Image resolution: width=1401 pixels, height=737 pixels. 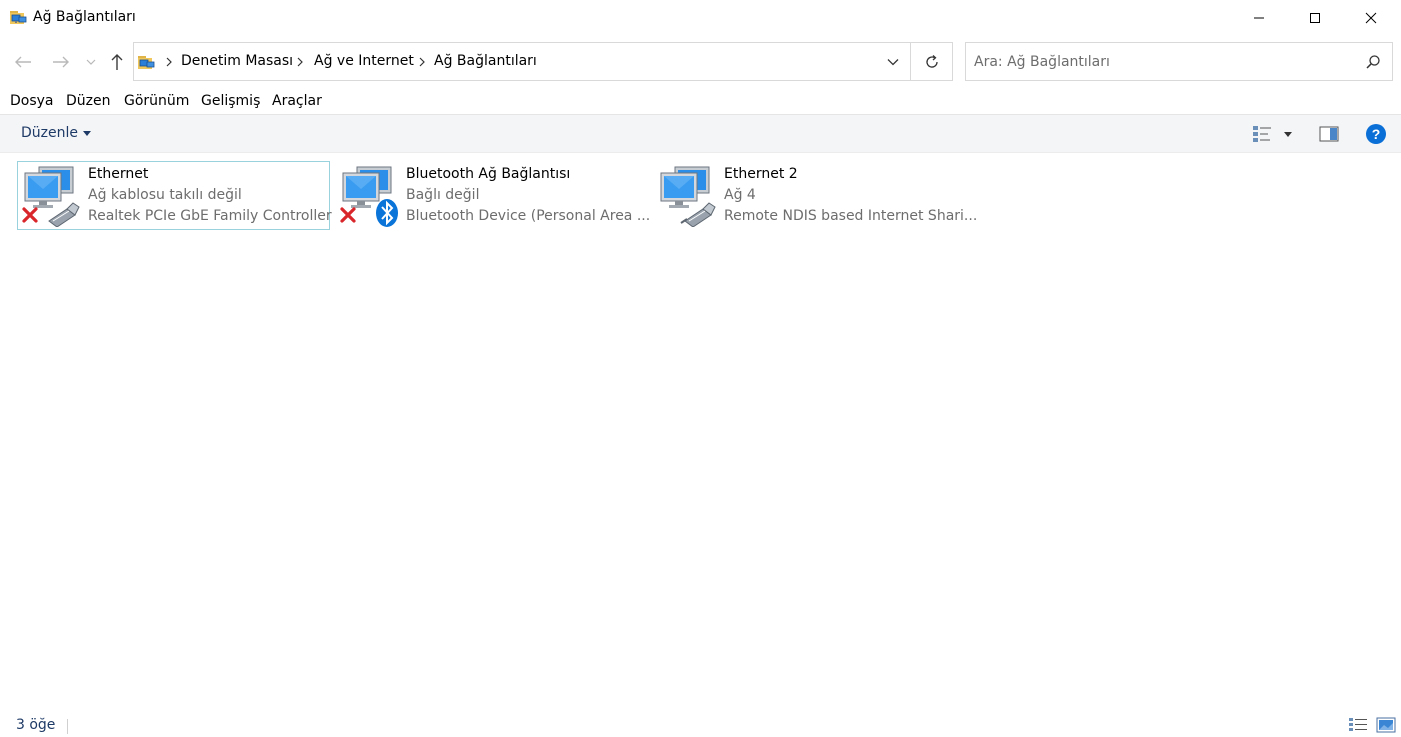 I want to click on close-icon, so click(x=1371, y=18).